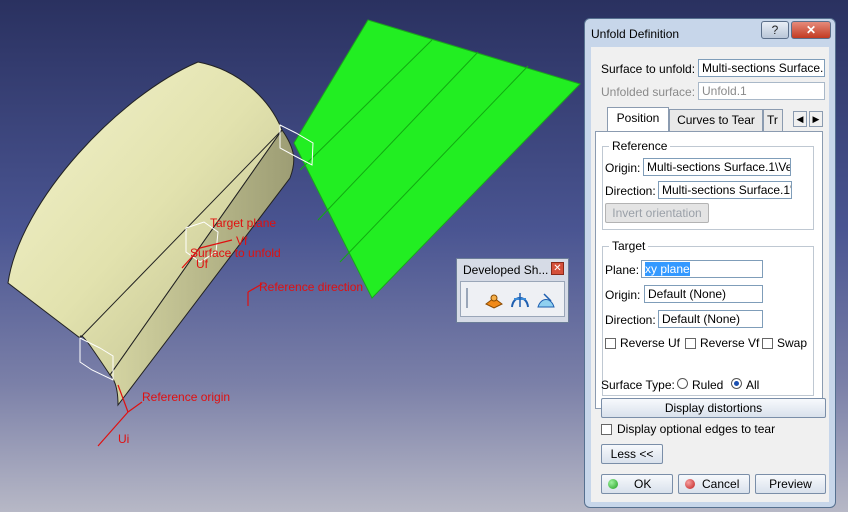 The width and height of the screenshot is (848, 512). I want to click on invert-orientation-button: Invert orientation, so click(657, 213).